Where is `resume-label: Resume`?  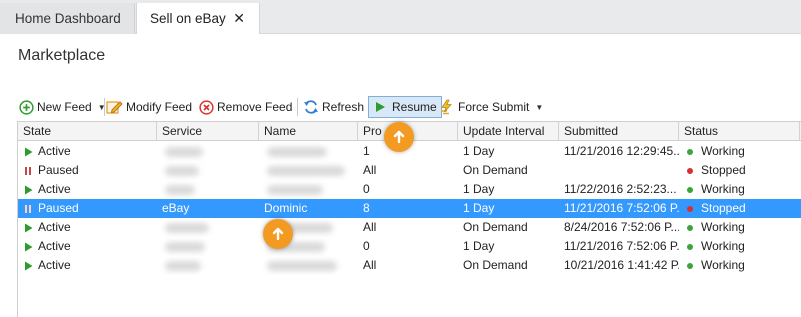 resume-label: Resume is located at coordinates (414, 107).